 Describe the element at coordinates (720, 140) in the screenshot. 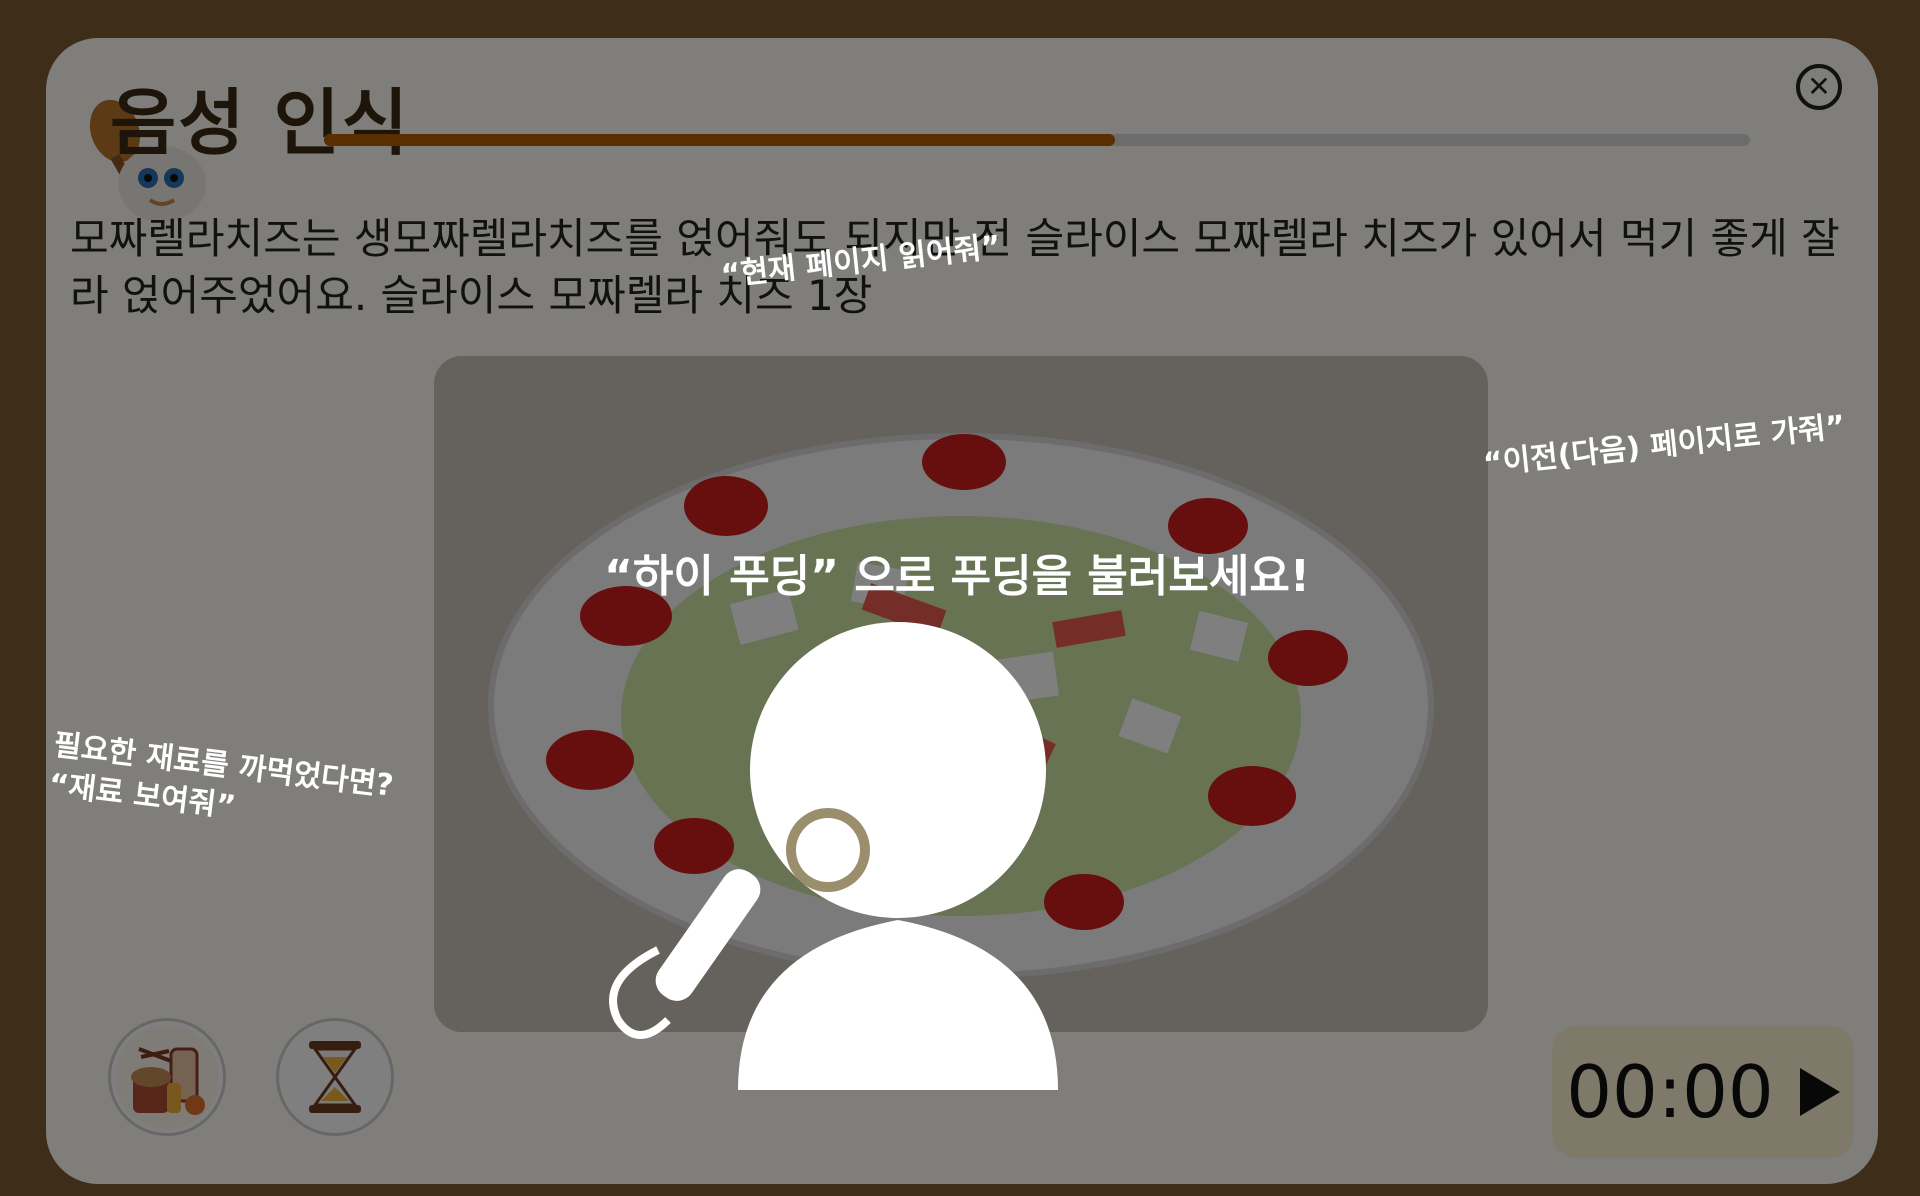

I see `progress-fill` at that location.